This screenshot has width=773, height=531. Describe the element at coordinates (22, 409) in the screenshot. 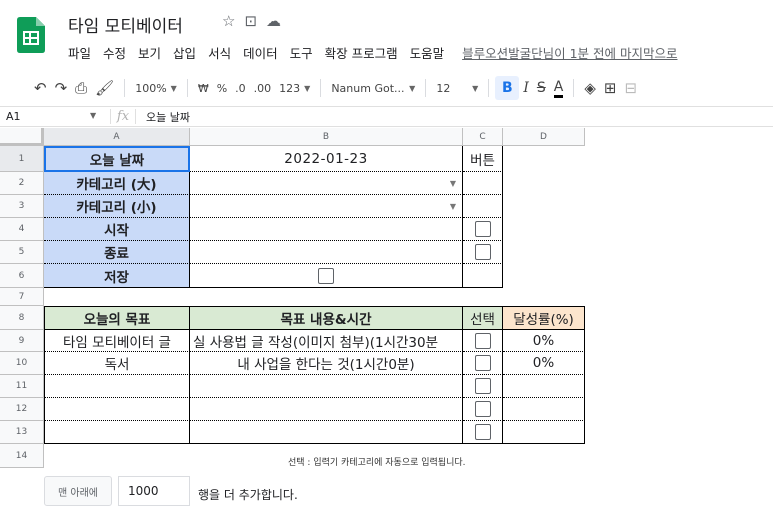

I see `row-header: 12` at that location.